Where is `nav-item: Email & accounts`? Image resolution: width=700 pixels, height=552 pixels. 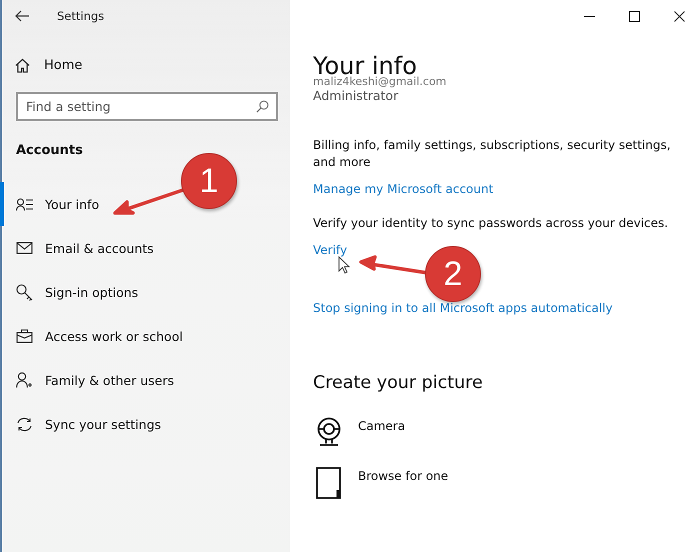 nav-item: Email & accounts is located at coordinates (146, 248).